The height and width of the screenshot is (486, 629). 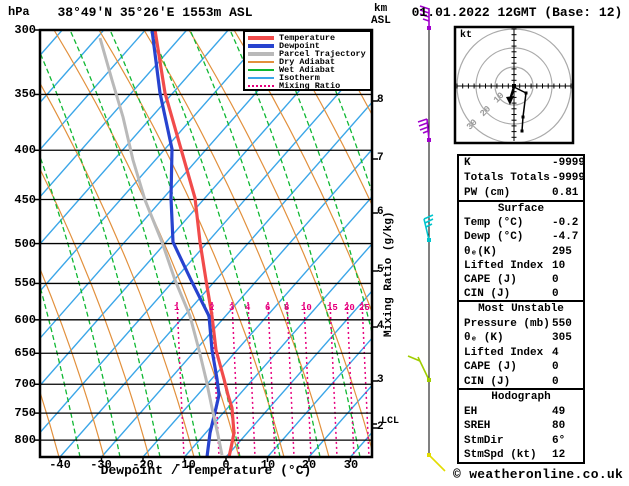 What do you see at coordinates (562, 338) in the screenshot?
I see `panel-row-value: 305` at bounding box center [562, 338].